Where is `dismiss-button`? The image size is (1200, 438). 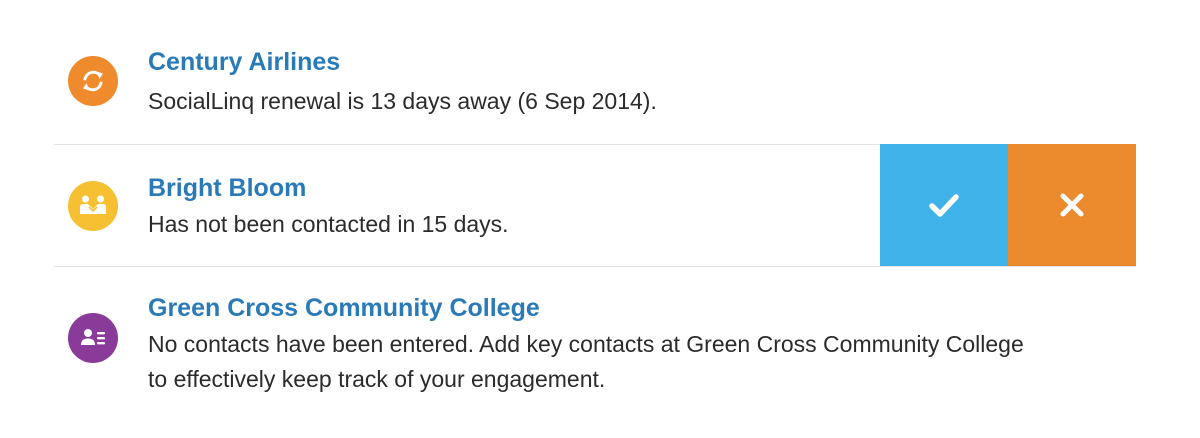 dismiss-button is located at coordinates (1072, 205).